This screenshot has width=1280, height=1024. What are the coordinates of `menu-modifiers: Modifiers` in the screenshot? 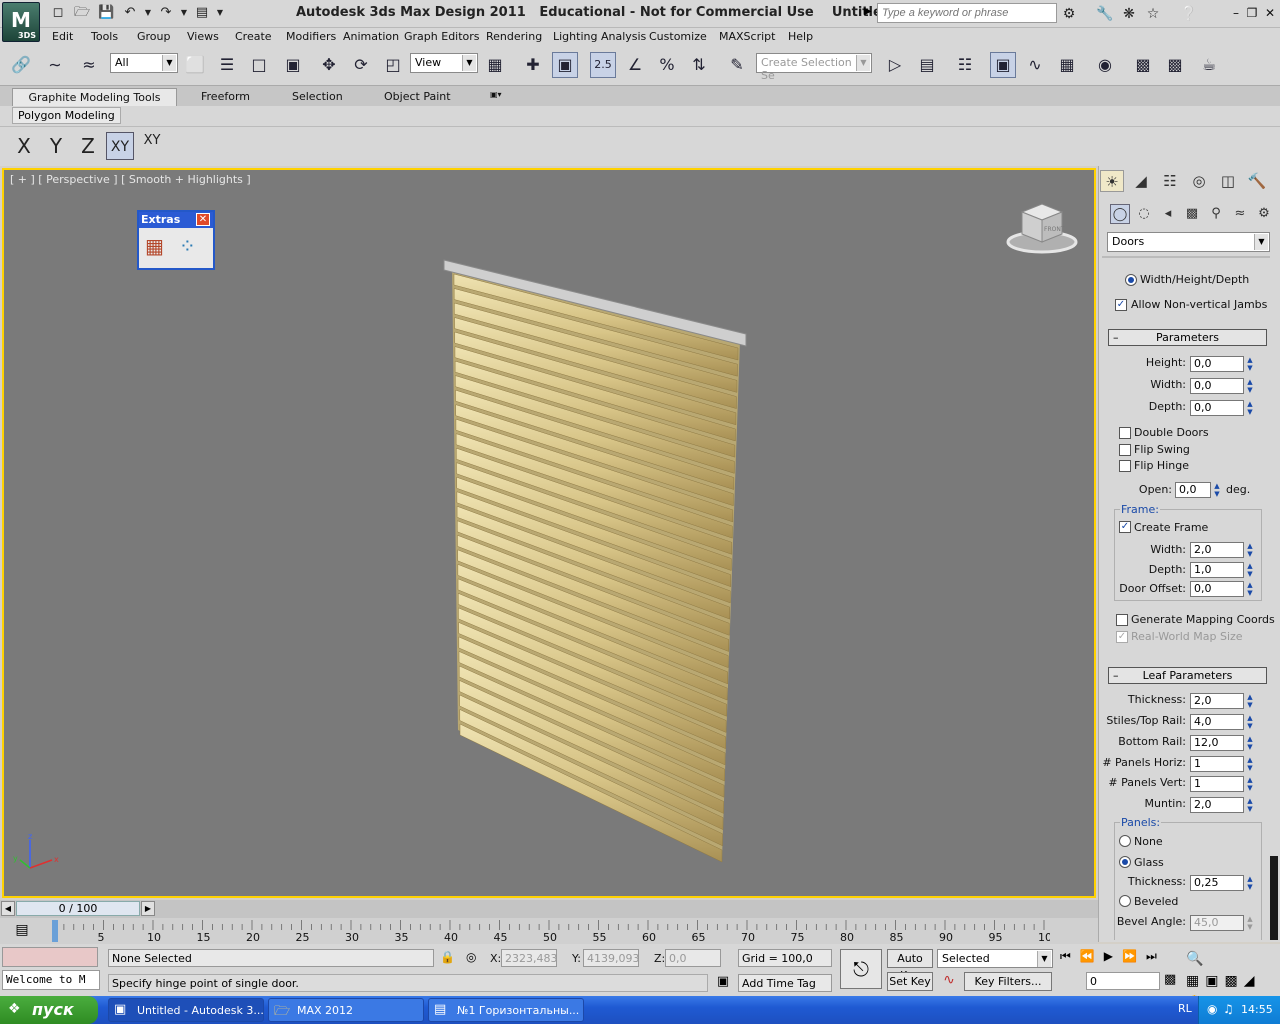 It's located at (311, 36).